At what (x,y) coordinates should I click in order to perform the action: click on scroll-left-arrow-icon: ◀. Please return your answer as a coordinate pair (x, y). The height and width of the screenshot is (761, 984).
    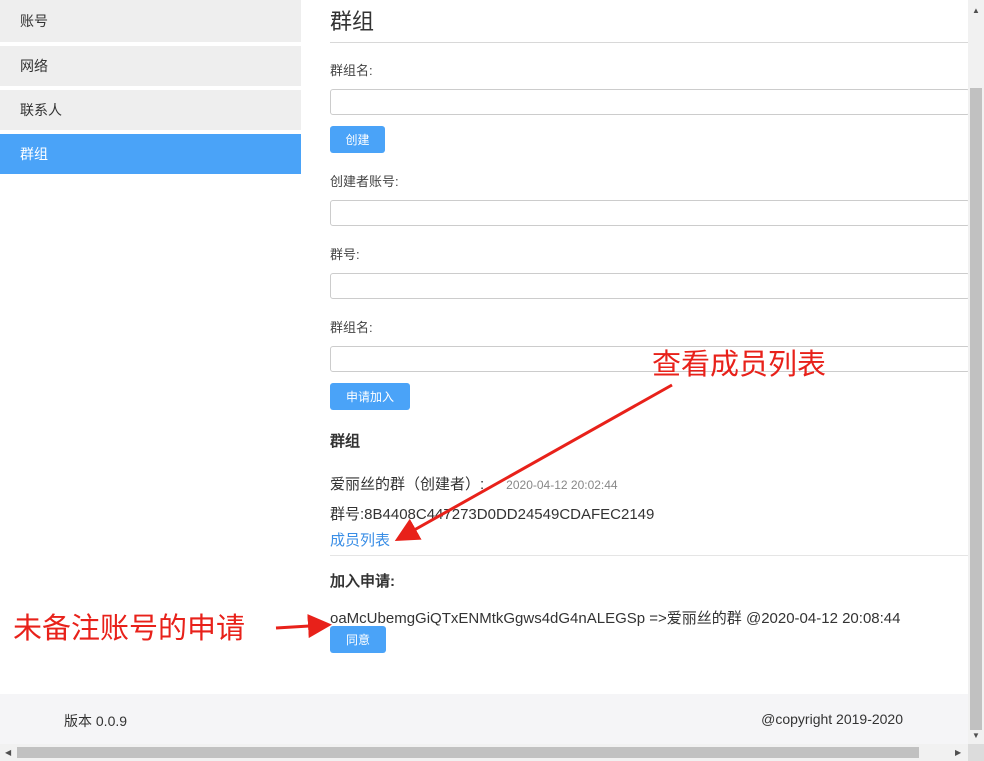
    Looking at the image, I should click on (8, 753).